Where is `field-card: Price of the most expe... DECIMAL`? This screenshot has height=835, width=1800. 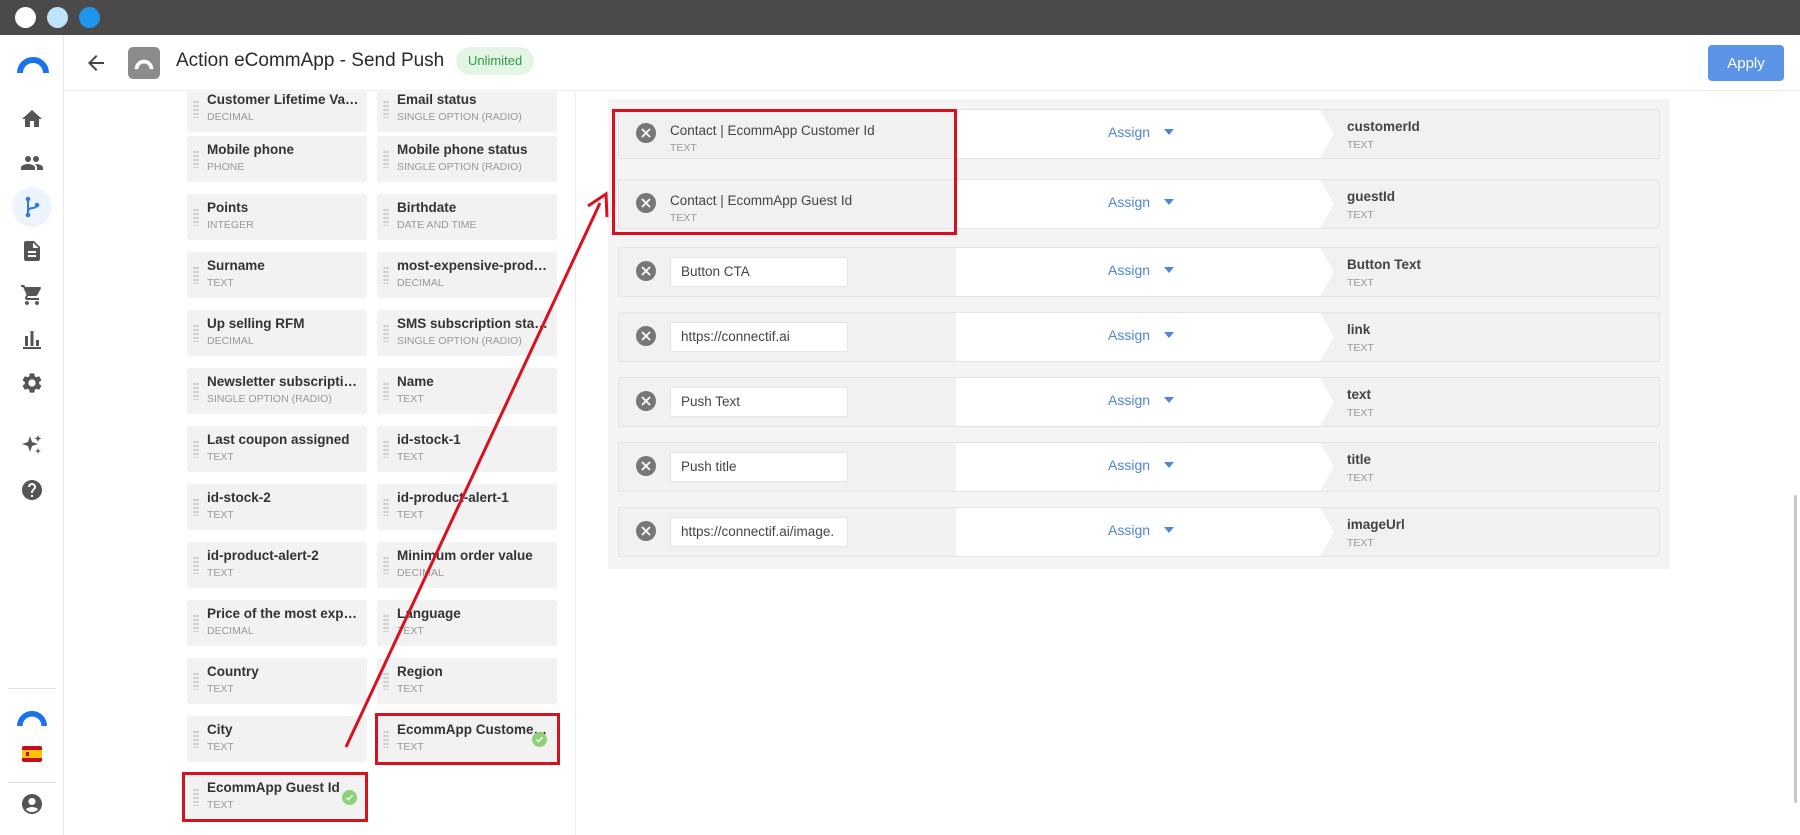
field-card: Price of the most expe... DECIMAL is located at coordinates (277, 623).